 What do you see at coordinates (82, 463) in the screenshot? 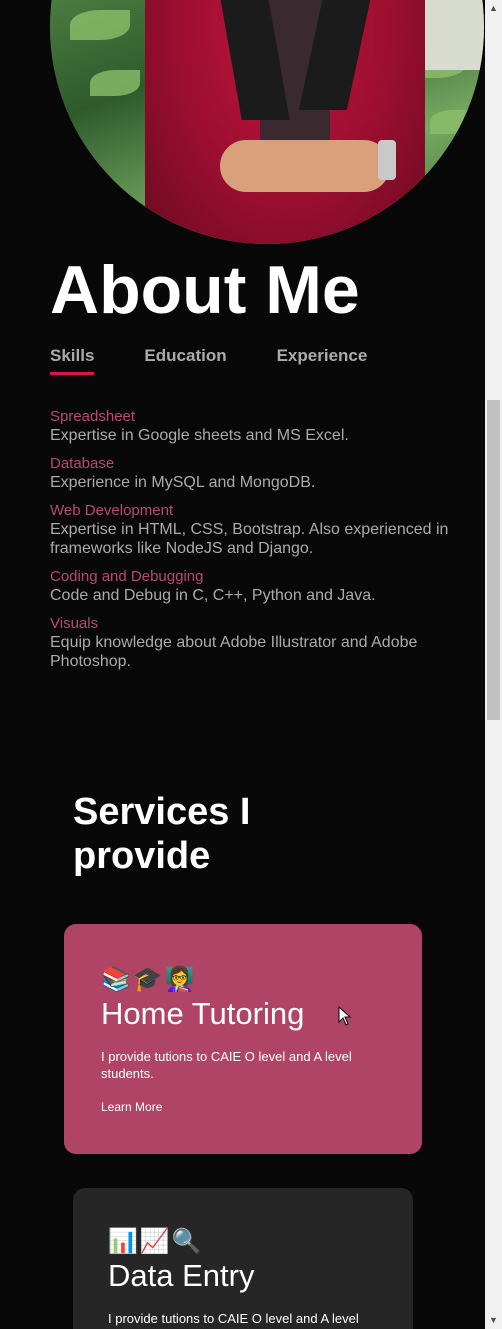
I see `skill-name: Database` at bounding box center [82, 463].